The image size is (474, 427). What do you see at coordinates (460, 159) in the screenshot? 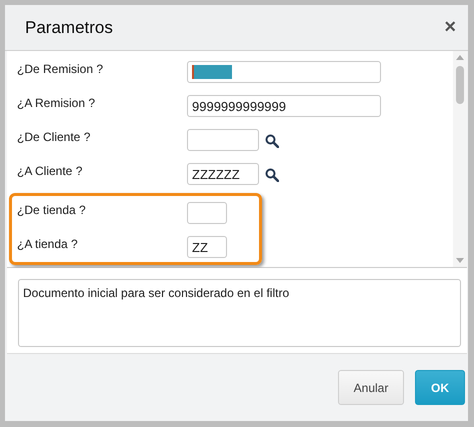
I see `scrollbar` at bounding box center [460, 159].